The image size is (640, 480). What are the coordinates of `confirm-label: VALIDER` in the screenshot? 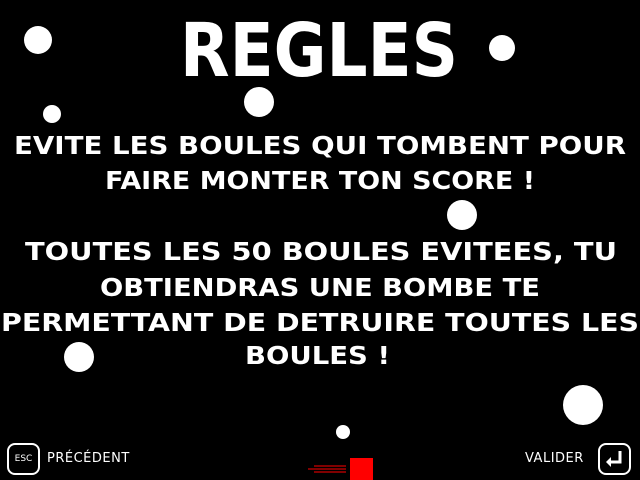 It's located at (554, 458).